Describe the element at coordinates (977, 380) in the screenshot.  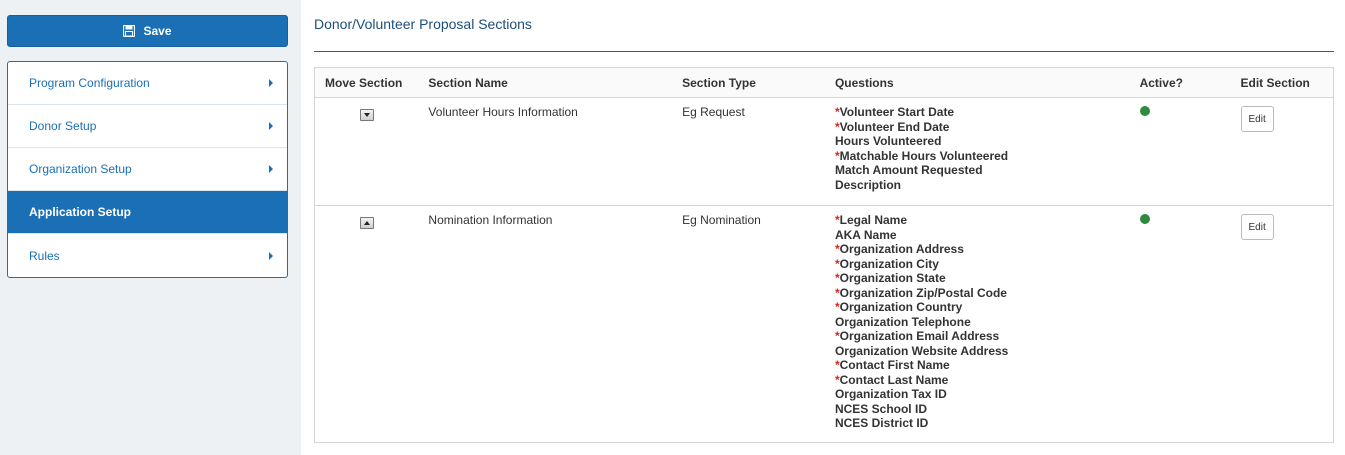
I see `question-item: *Contact Last Name` at that location.